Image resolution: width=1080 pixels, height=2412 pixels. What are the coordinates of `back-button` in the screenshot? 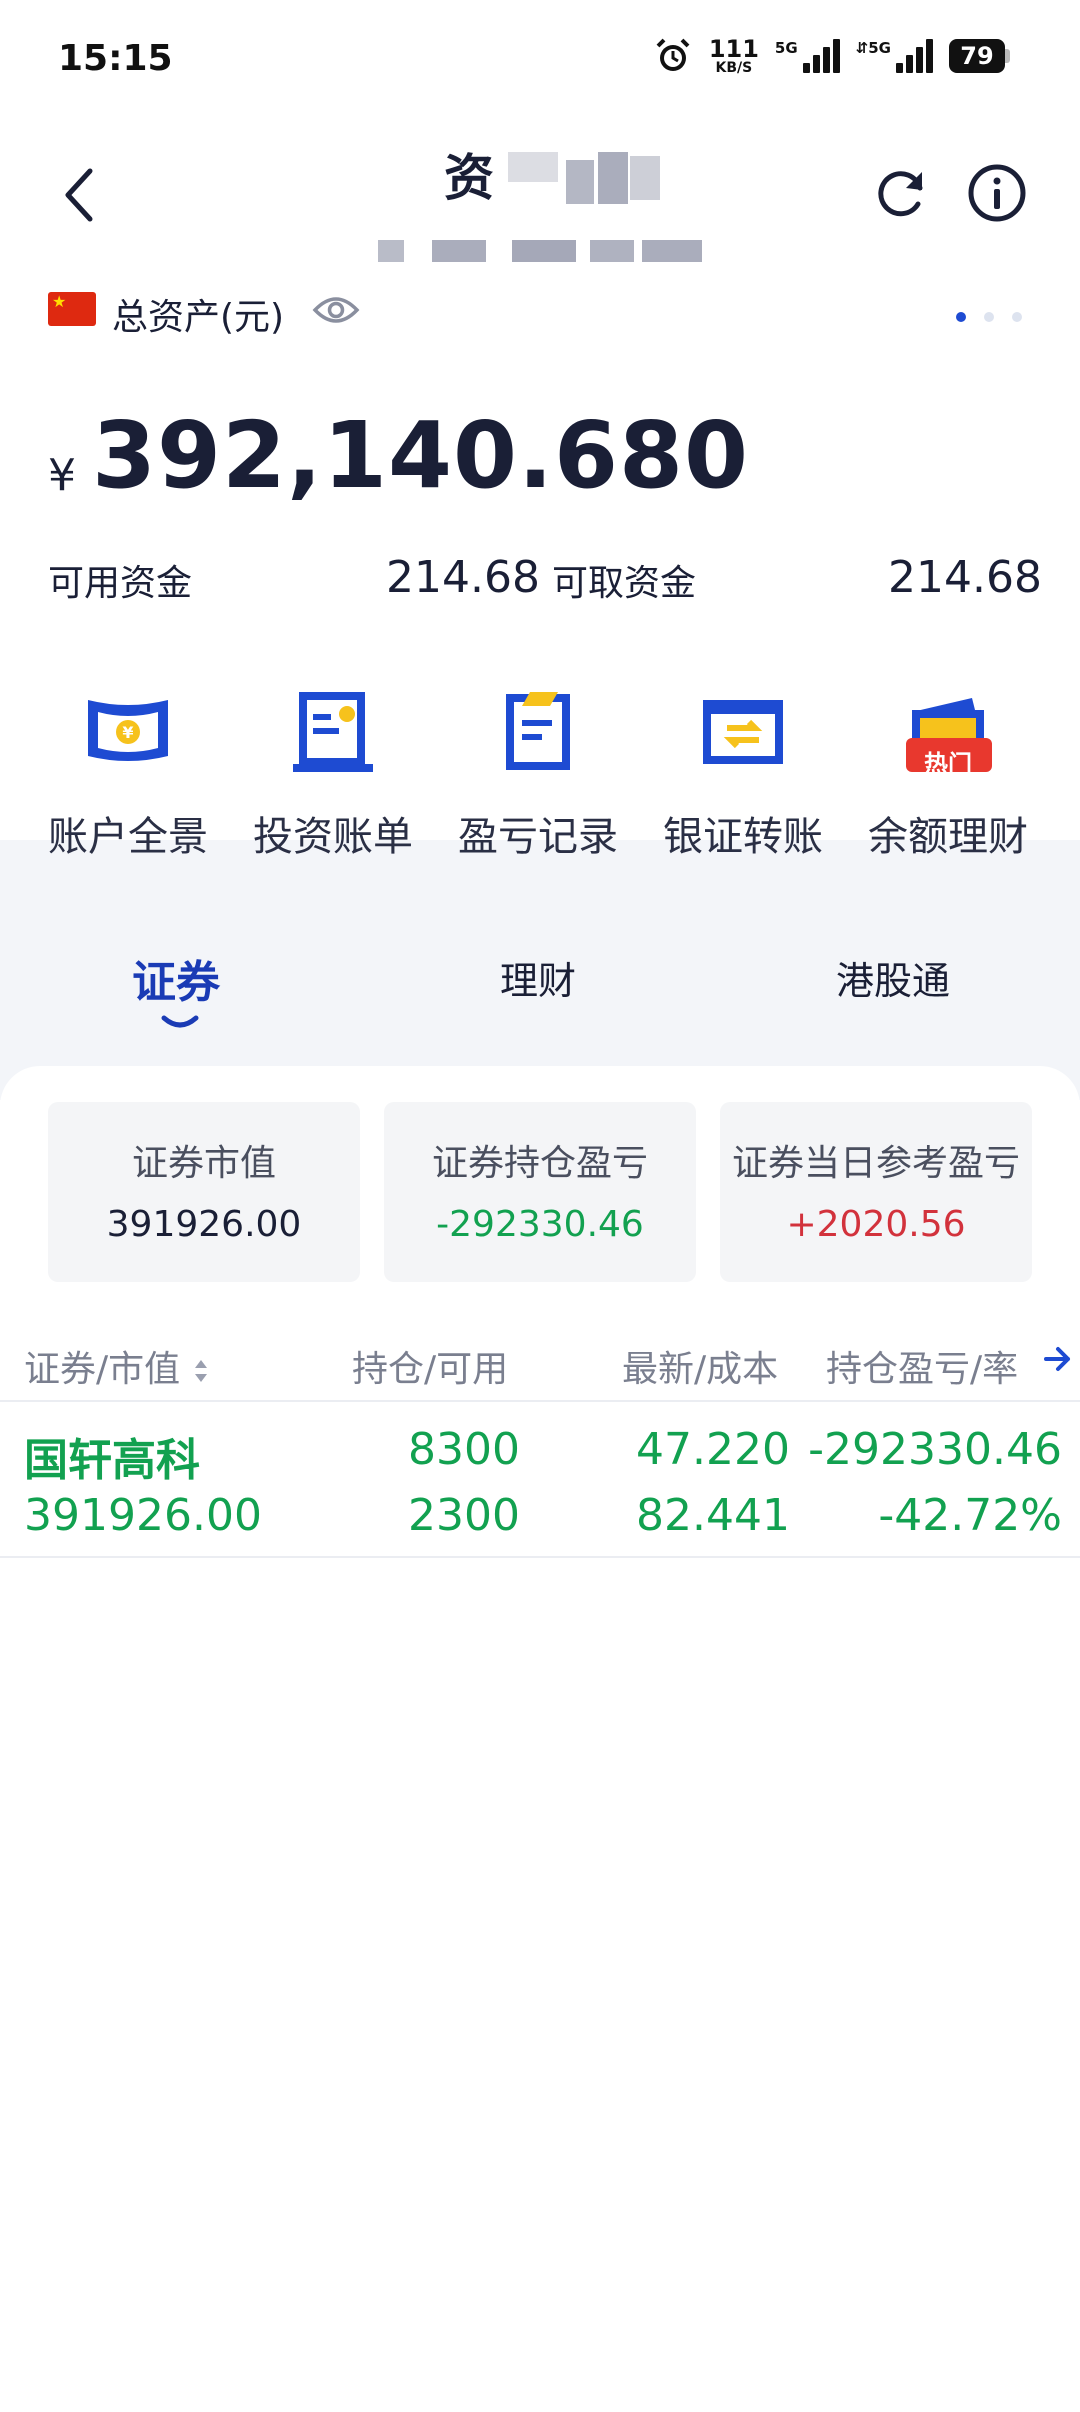 It's located at (79, 195).